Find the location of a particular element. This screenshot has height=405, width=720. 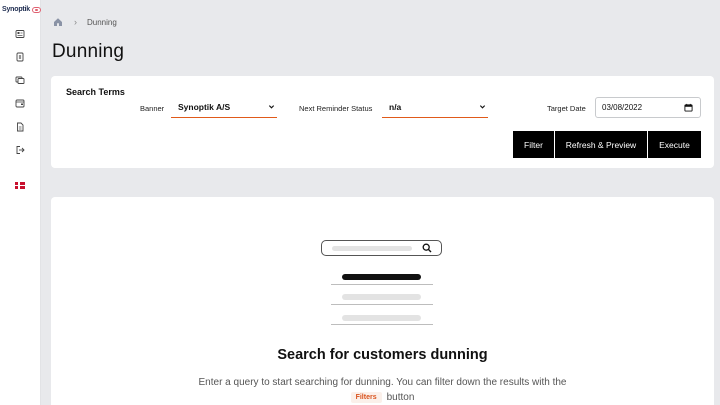

logo-mark-icon is located at coordinates (36, 9).